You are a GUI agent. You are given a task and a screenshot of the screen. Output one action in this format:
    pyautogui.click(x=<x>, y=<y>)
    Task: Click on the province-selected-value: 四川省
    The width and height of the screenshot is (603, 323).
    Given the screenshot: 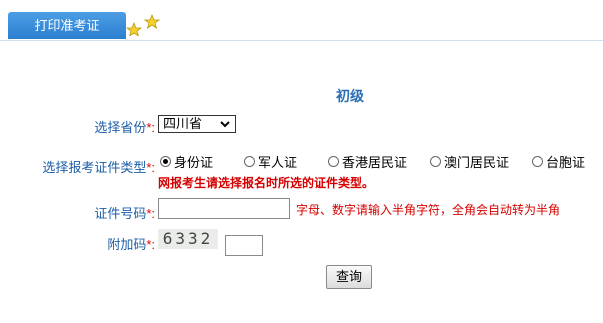 What is the action you would take?
    pyautogui.click(x=183, y=123)
    